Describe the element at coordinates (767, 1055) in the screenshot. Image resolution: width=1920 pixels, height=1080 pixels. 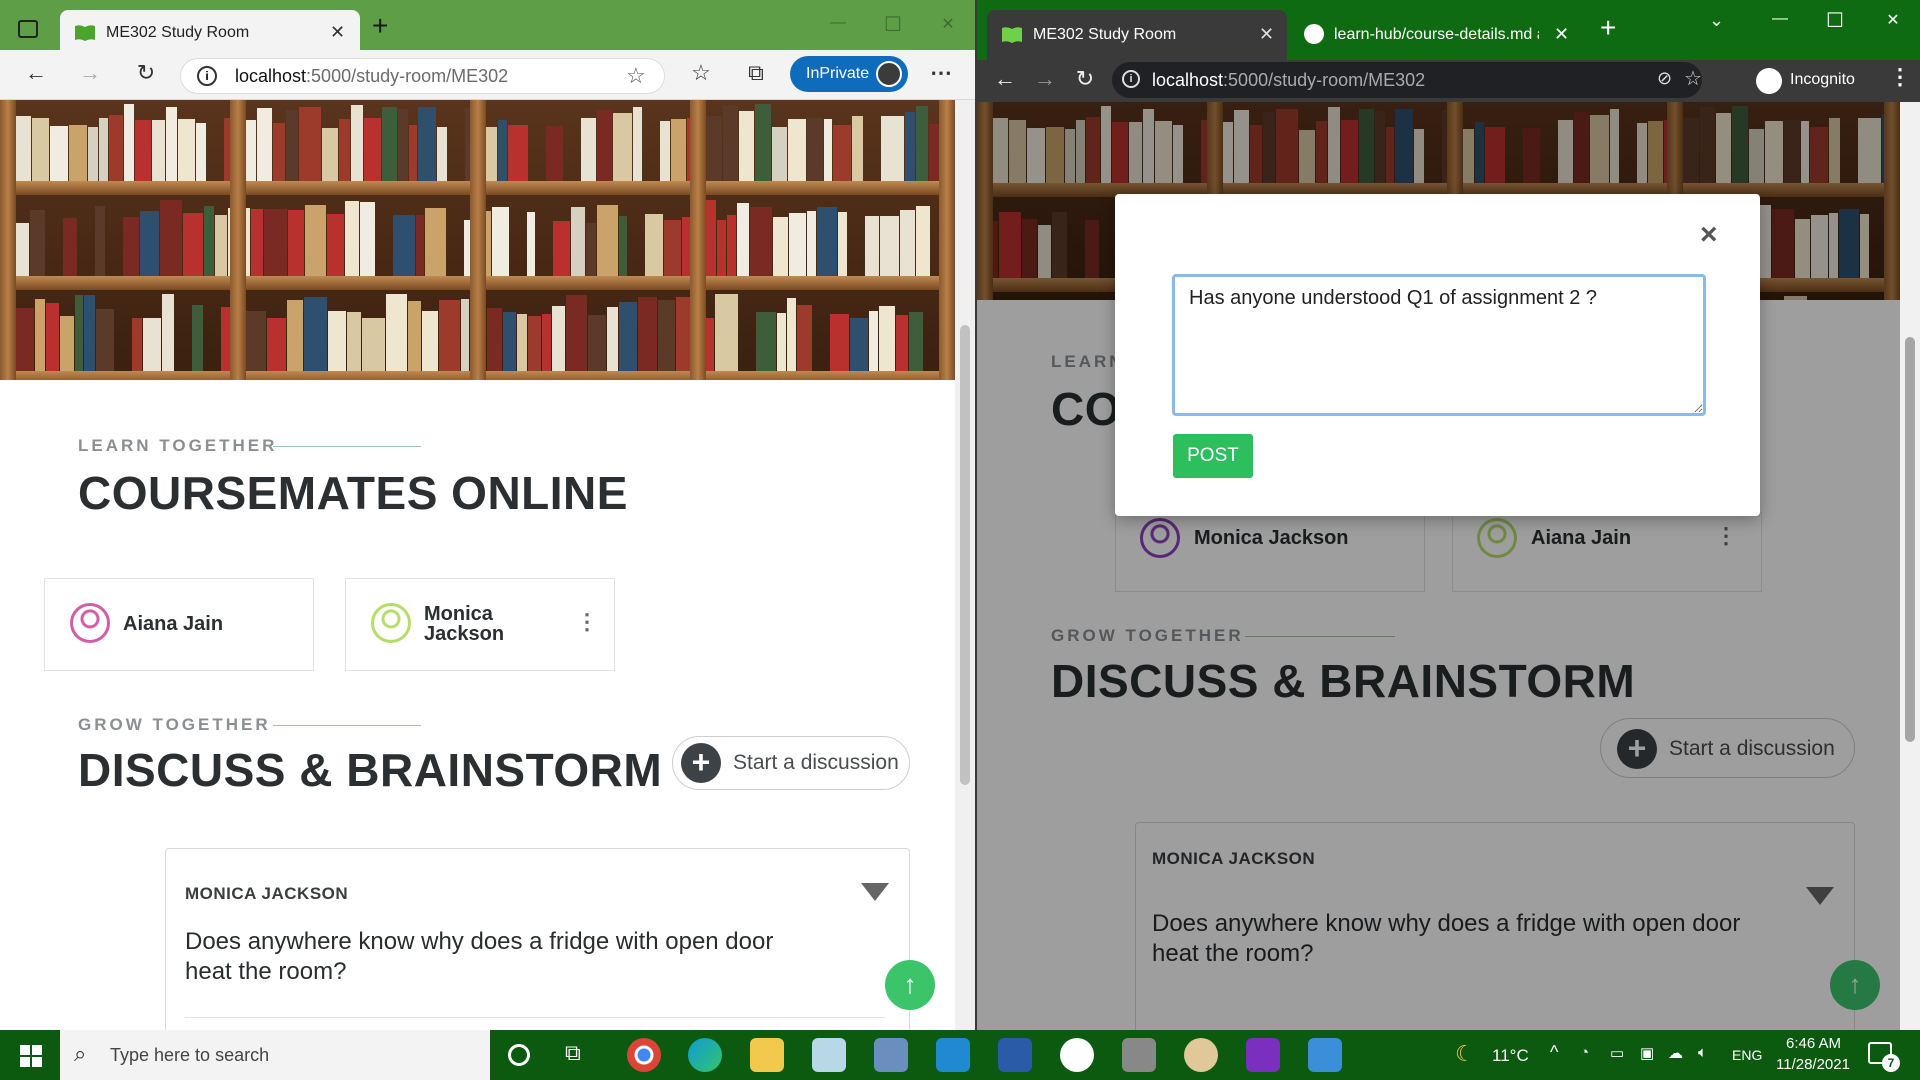
I see `file-explorer-icon` at that location.